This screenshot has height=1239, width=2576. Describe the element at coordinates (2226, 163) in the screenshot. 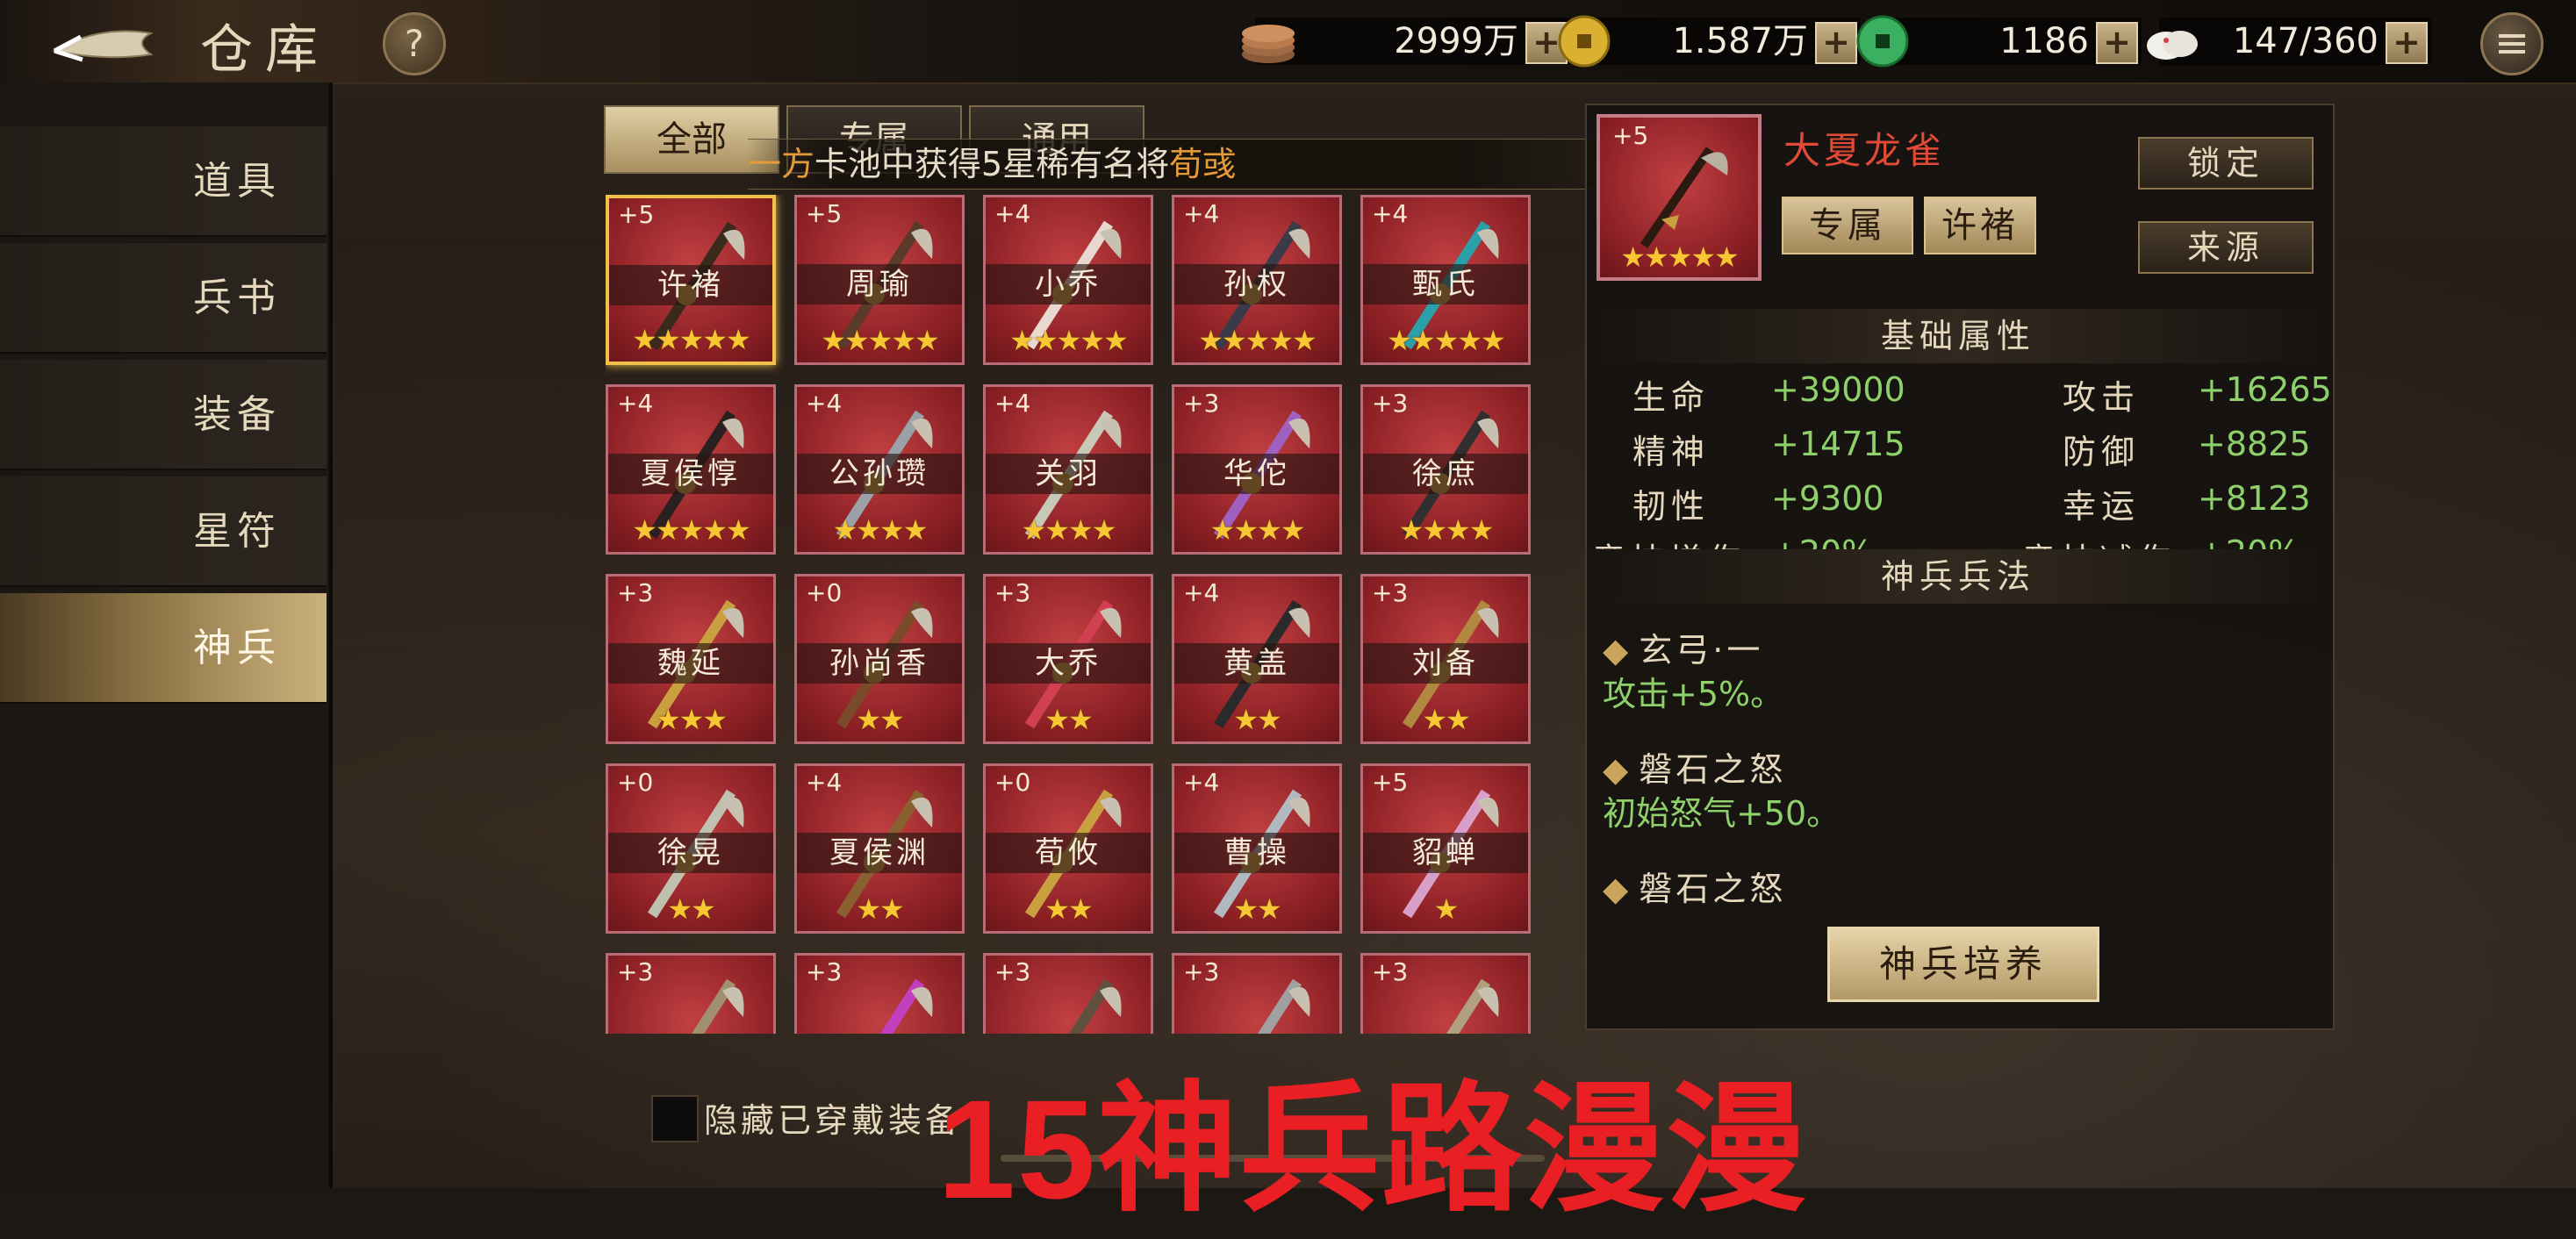

I see `lock-button: 锁定` at that location.